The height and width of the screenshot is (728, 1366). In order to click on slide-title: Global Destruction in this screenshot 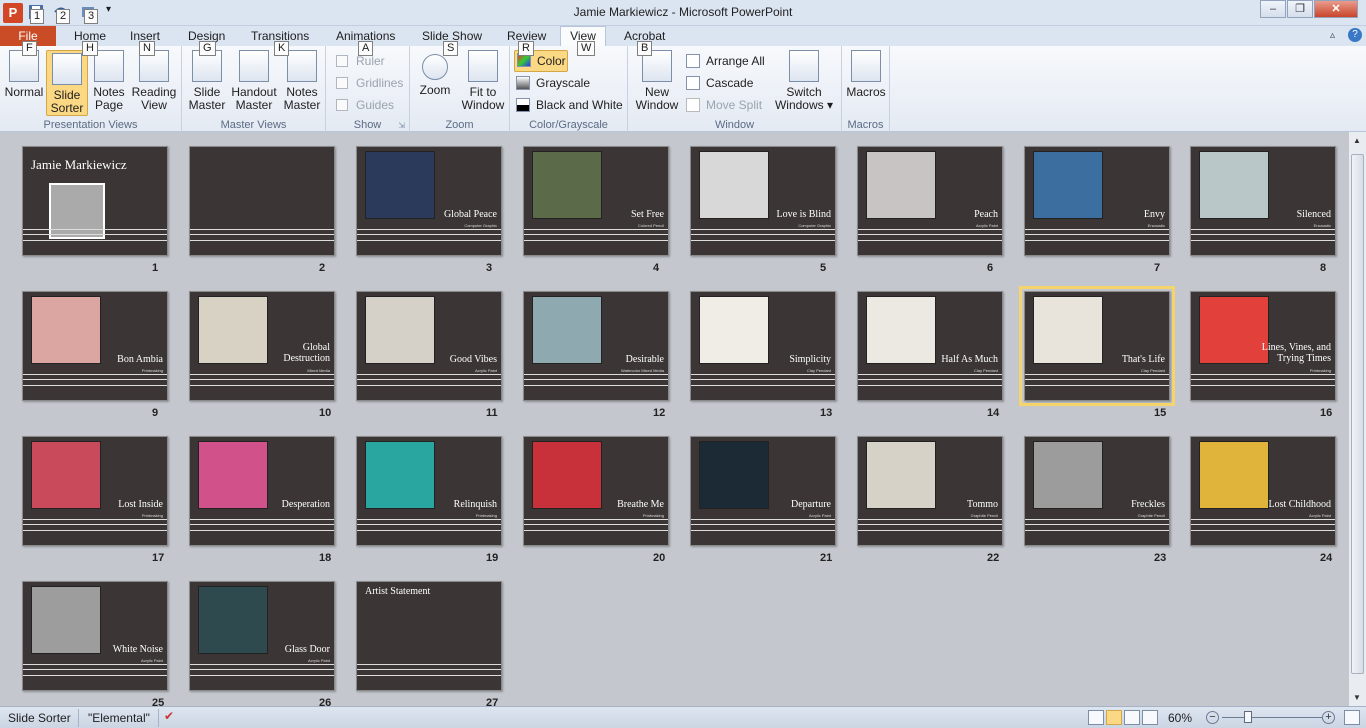, I will do `click(306, 353)`.